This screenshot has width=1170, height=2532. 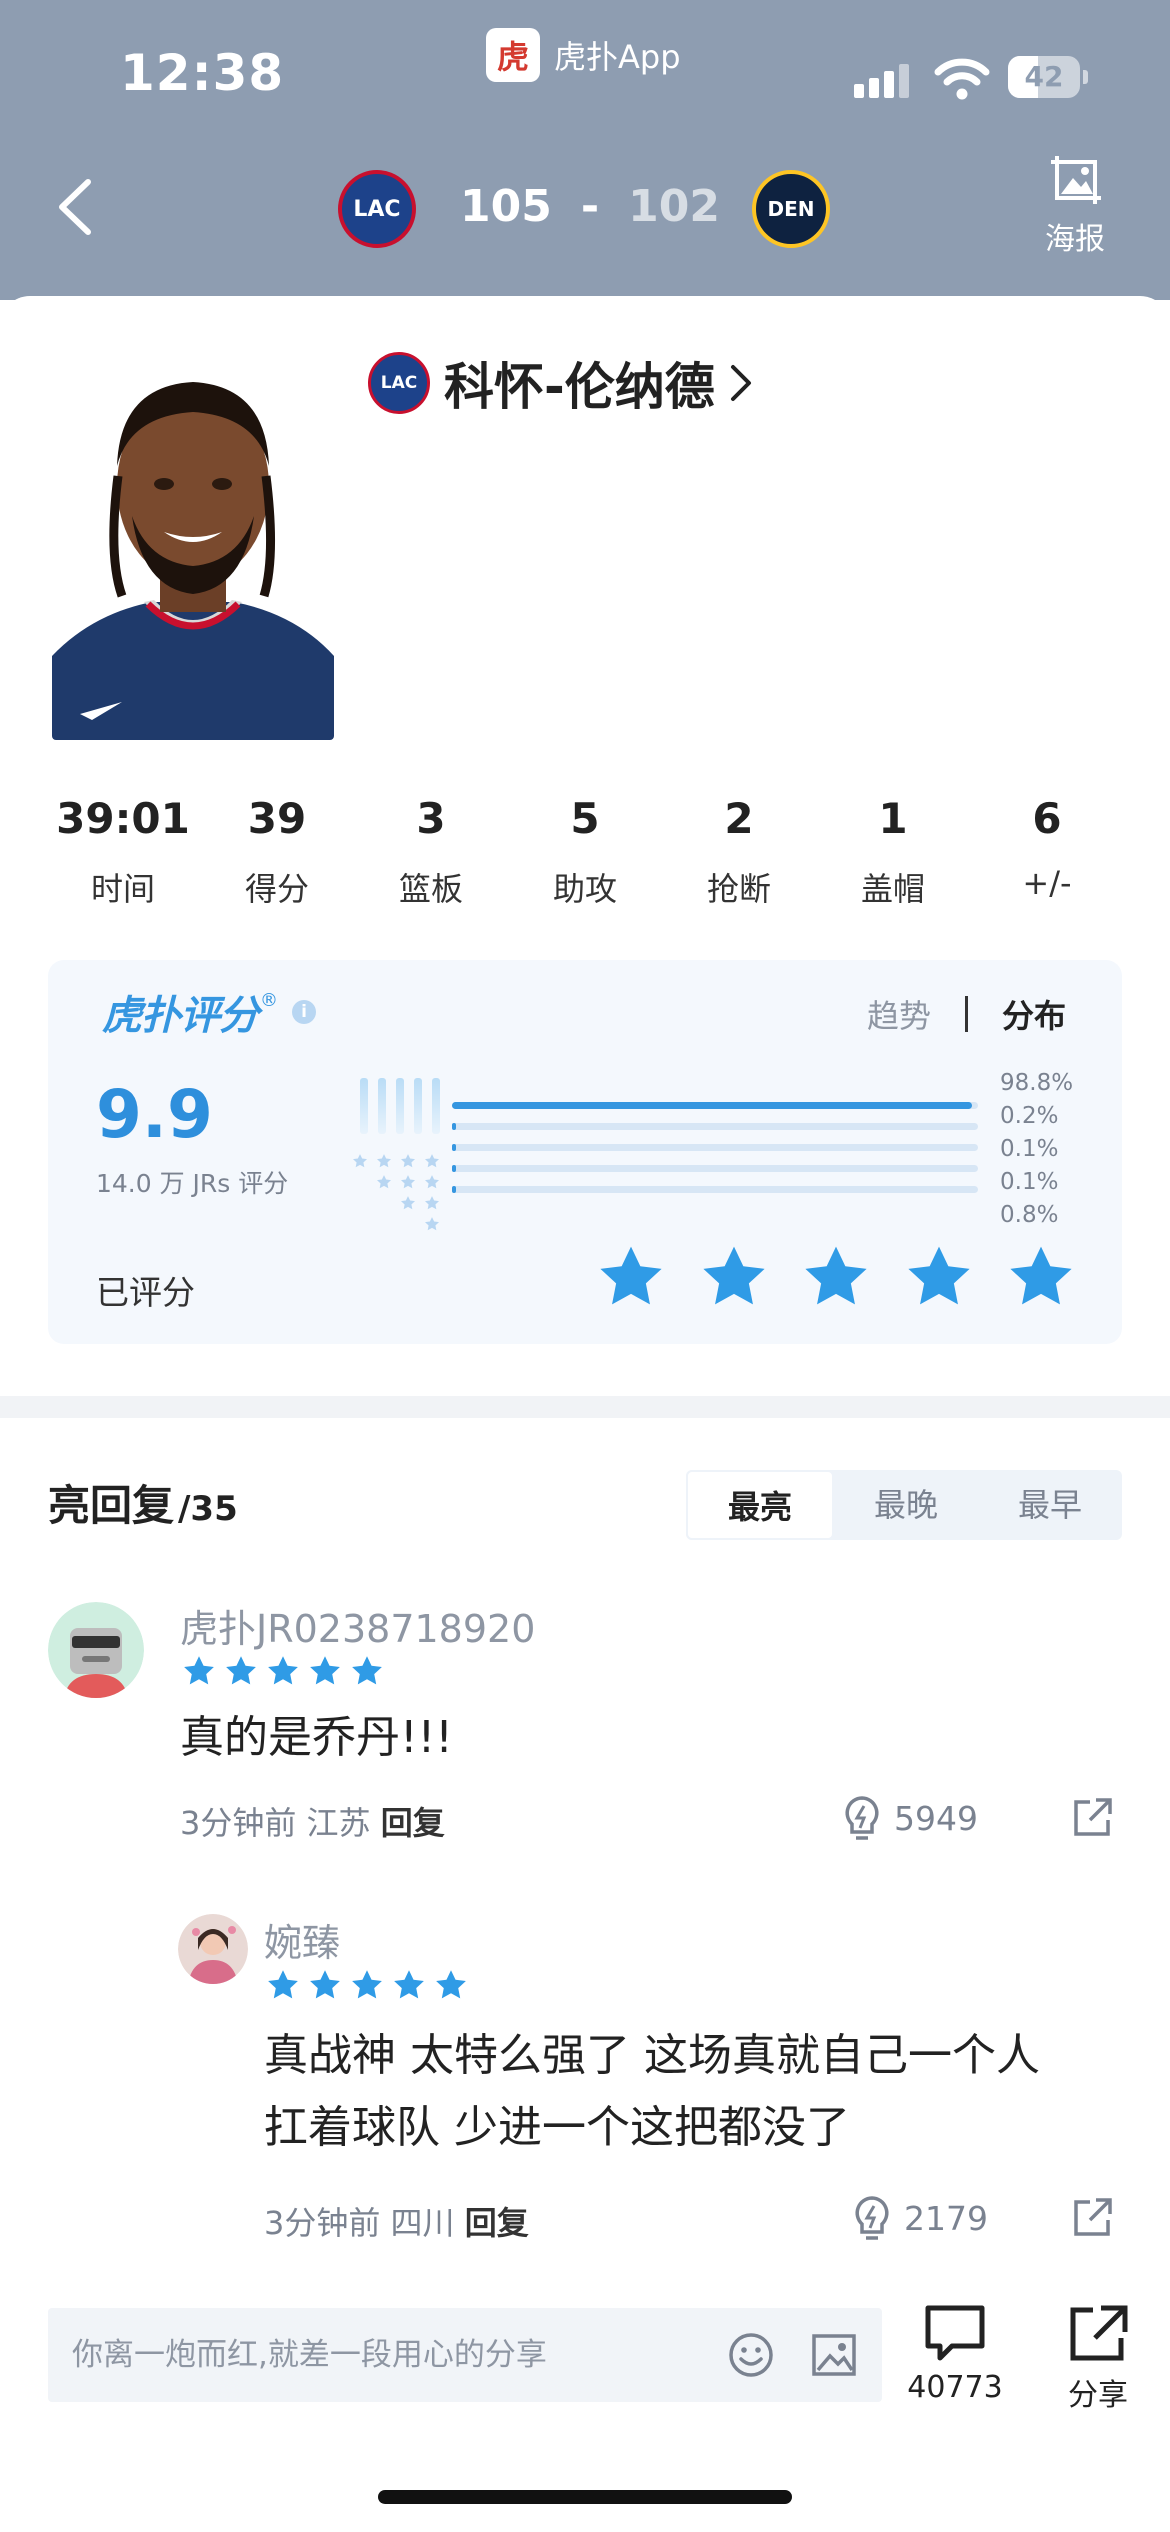 What do you see at coordinates (377, 209) in the screenshot?
I see `clippers-logo-icon: LAC` at bounding box center [377, 209].